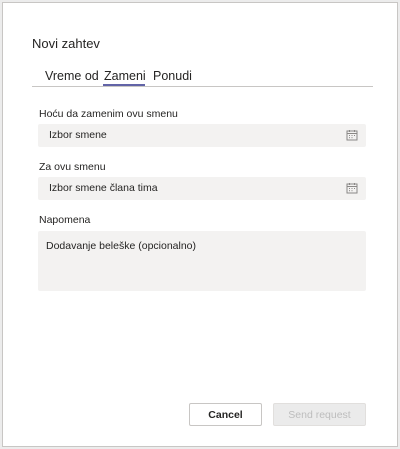  Describe the element at coordinates (125, 76) in the screenshot. I see `tab-swap: Zameni` at that location.